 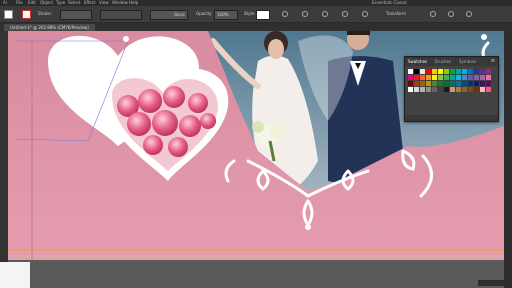 I want to click on swatch-grid, so click(x=451, y=81).